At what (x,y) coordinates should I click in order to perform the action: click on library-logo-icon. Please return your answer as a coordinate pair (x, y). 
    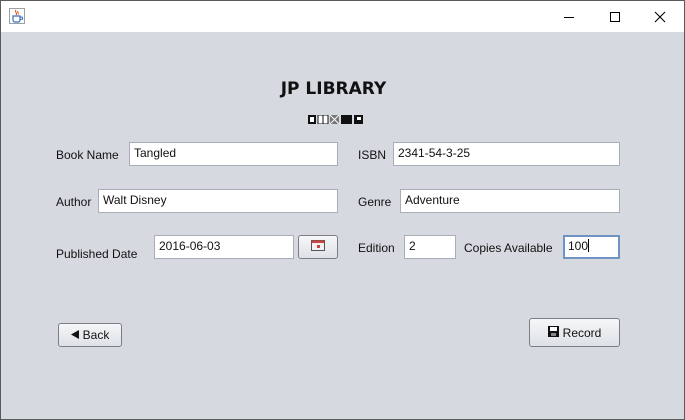
    Looking at the image, I should click on (336, 117).